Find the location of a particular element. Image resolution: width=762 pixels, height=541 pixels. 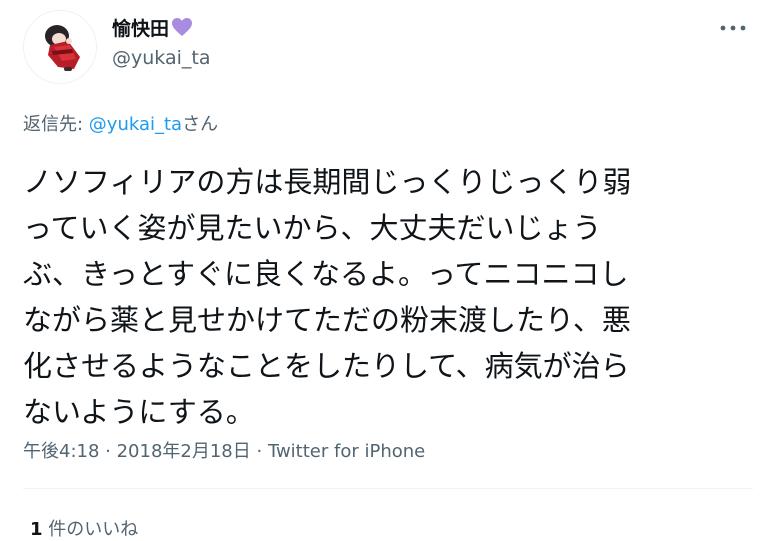

more-options-button is located at coordinates (733, 28).